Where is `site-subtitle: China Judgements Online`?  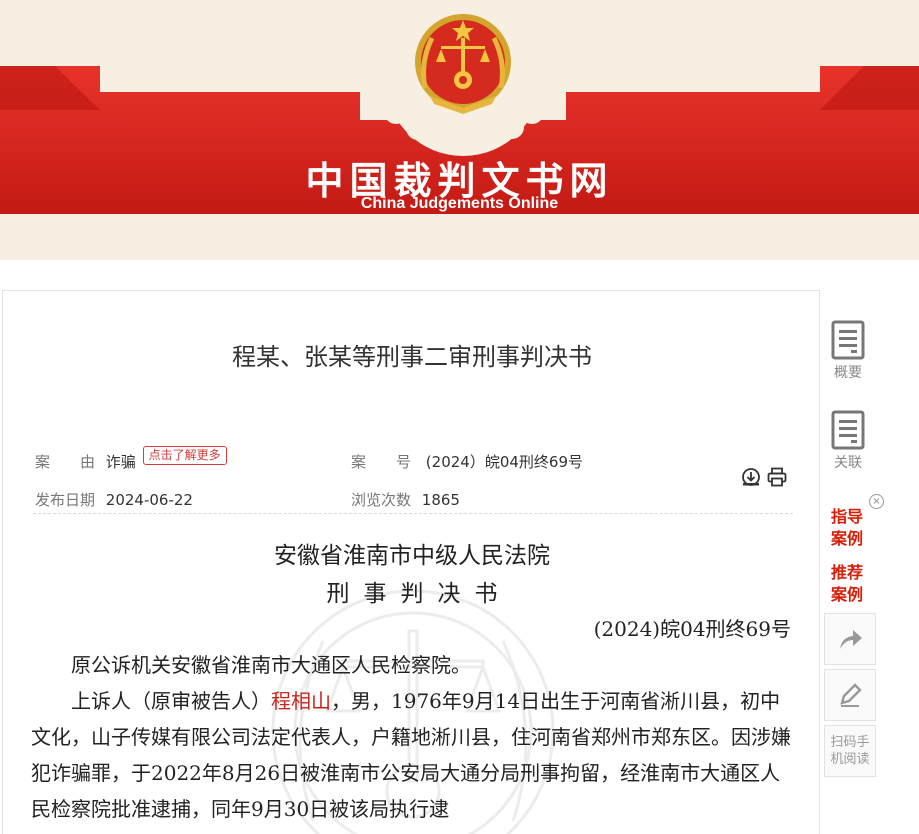 site-subtitle: China Judgements Online is located at coordinates (459, 203).